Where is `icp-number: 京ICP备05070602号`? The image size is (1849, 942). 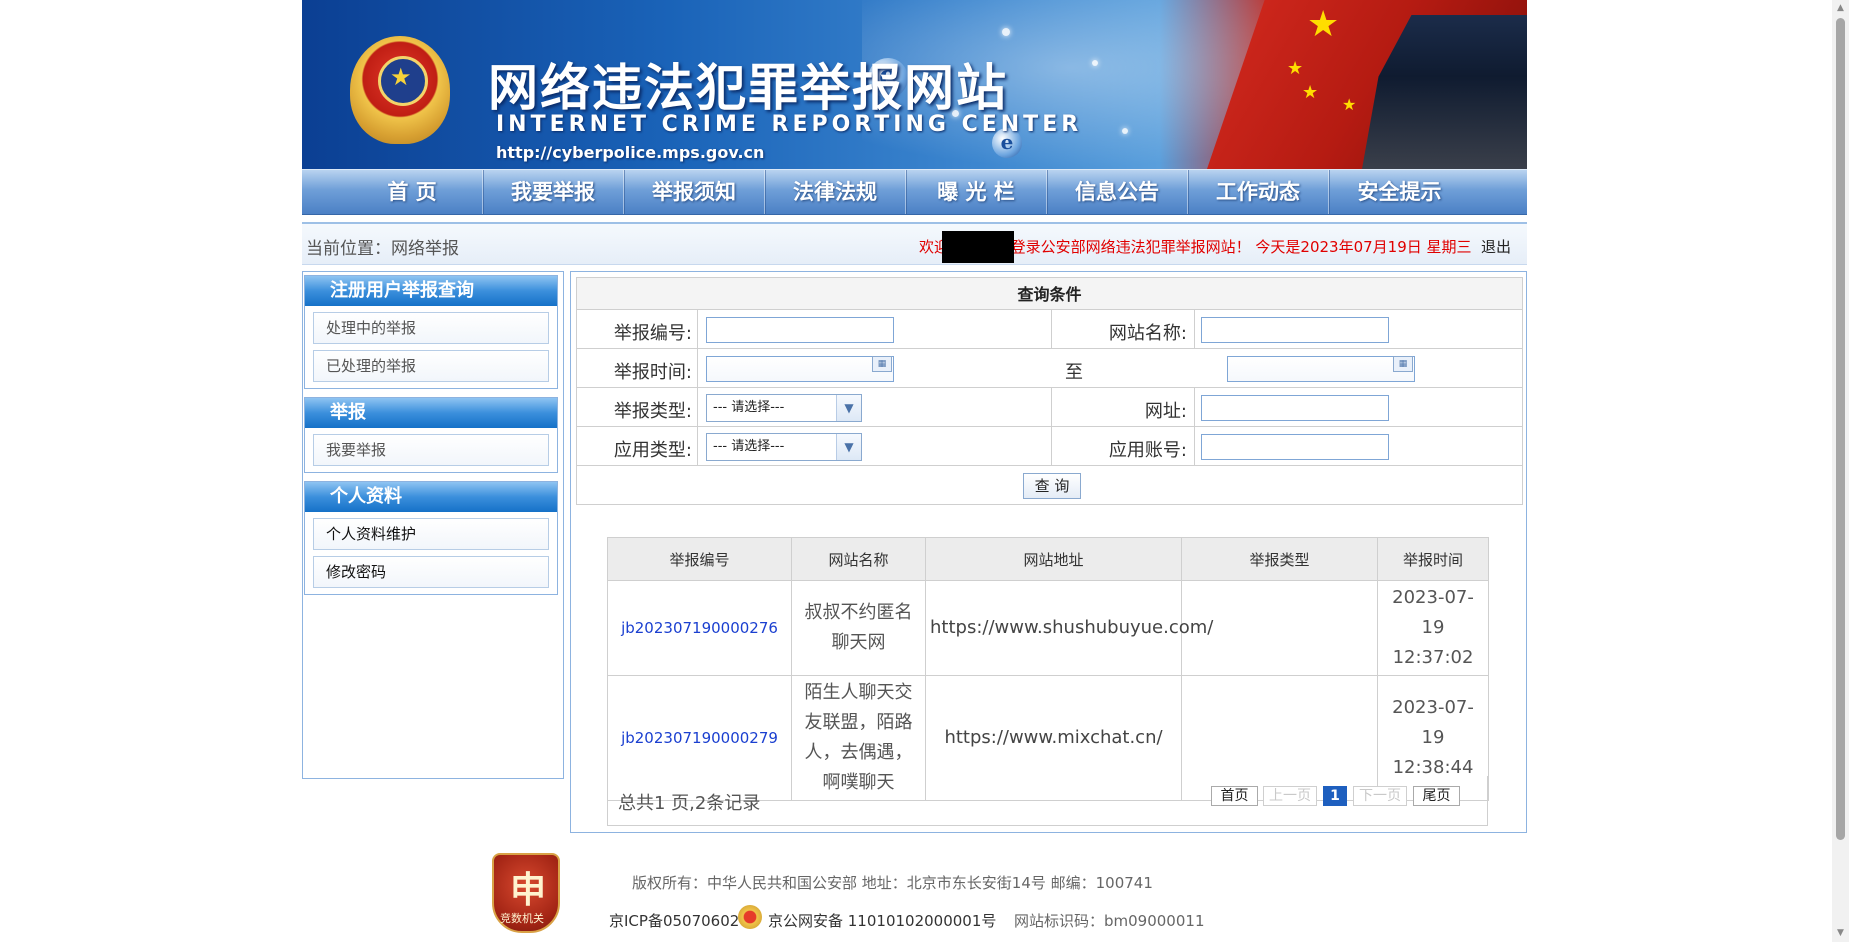
icp-number: 京ICP备05070602号 is located at coordinates (681, 921).